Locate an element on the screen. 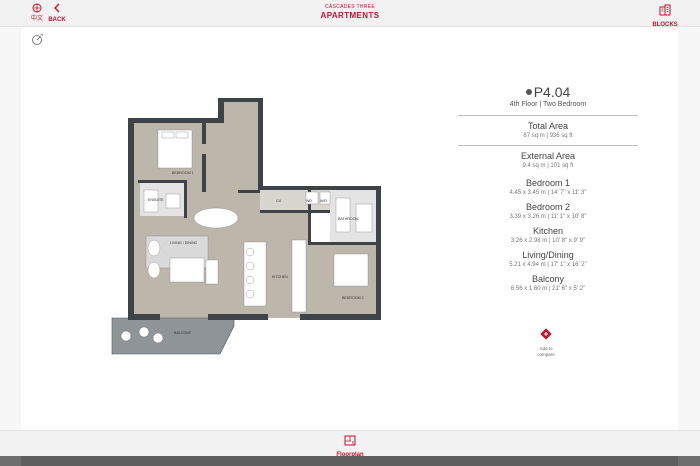 This screenshot has width=700, height=466. external-area-block: External Area 9.4 sq m | 101 sq ft is located at coordinates (548, 160).